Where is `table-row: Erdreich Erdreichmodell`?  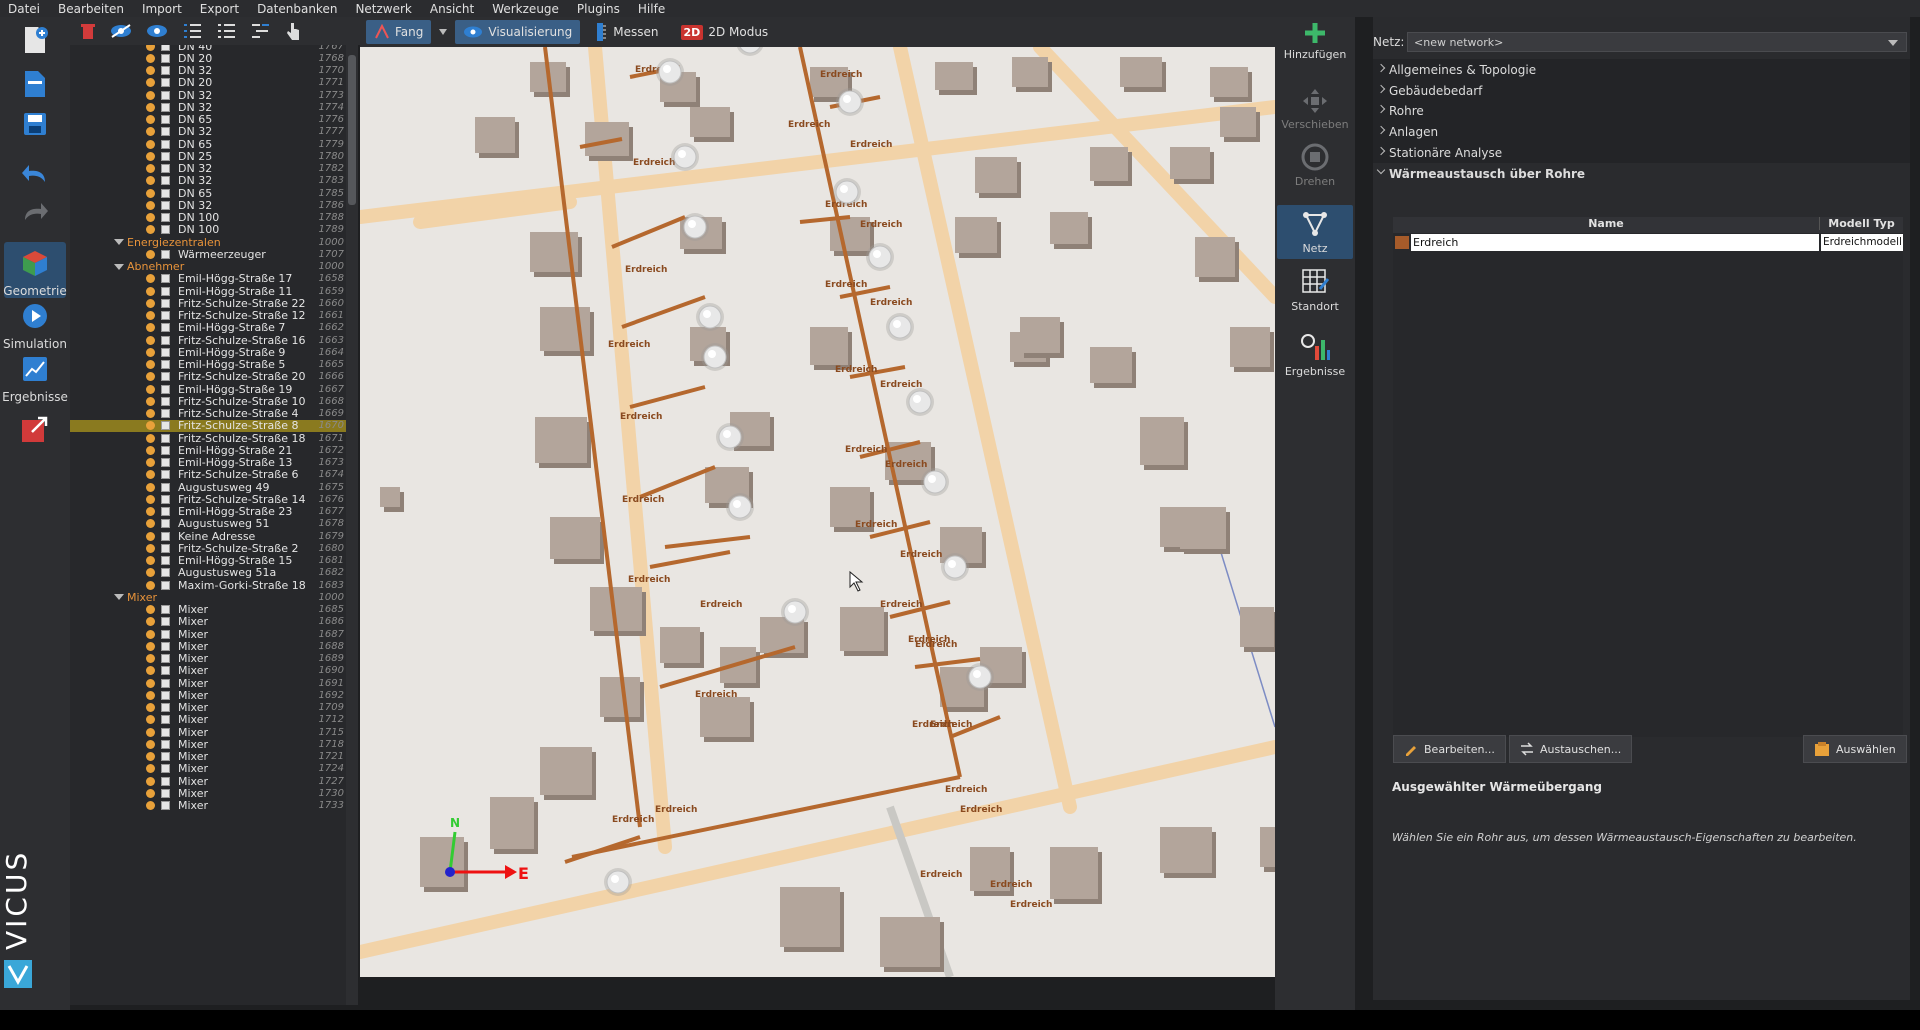
table-row: Erdreich Erdreichmodell is located at coordinates (1648, 242).